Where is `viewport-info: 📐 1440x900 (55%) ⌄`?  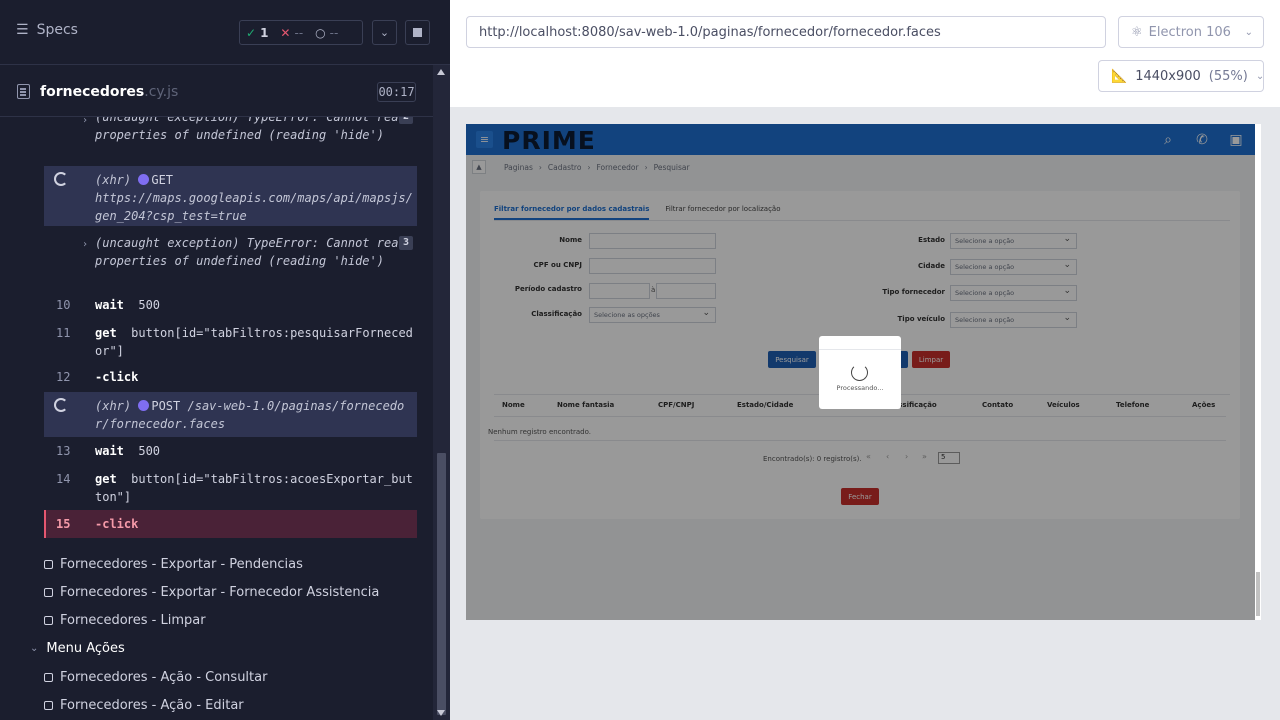 viewport-info: 📐 1440x900 (55%) ⌄ is located at coordinates (1181, 76).